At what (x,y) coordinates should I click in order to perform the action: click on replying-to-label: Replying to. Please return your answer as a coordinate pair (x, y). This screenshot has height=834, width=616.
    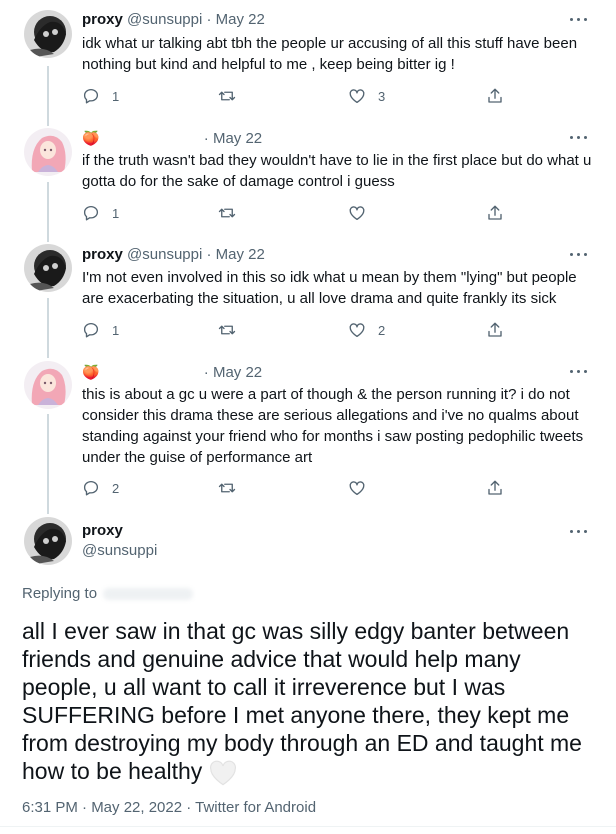
    Looking at the image, I should click on (60, 593).